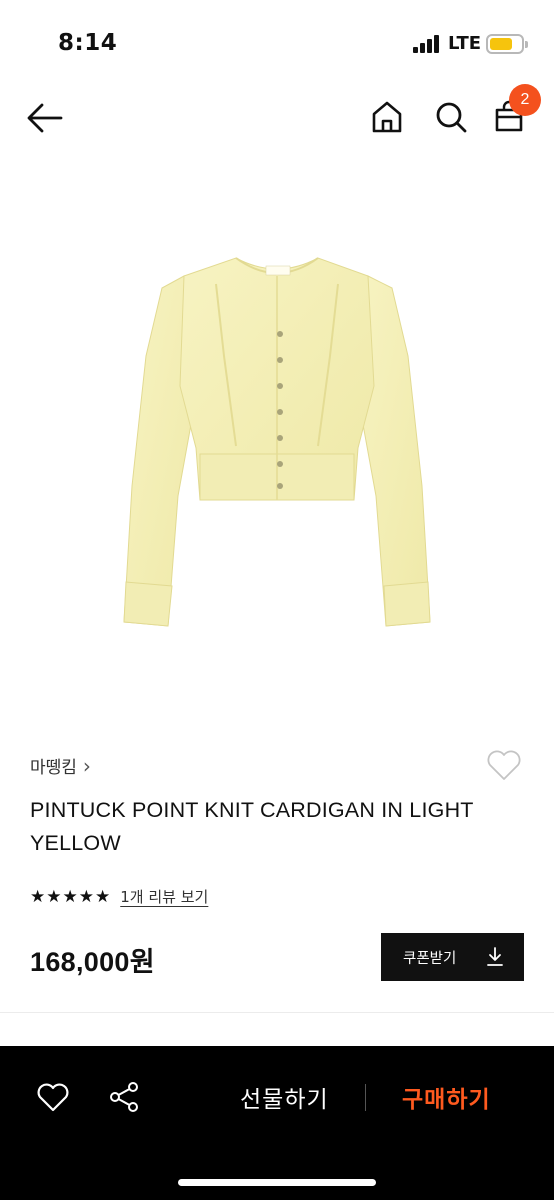 This screenshot has width=554, height=1200. I want to click on separator, so click(365, 1097).